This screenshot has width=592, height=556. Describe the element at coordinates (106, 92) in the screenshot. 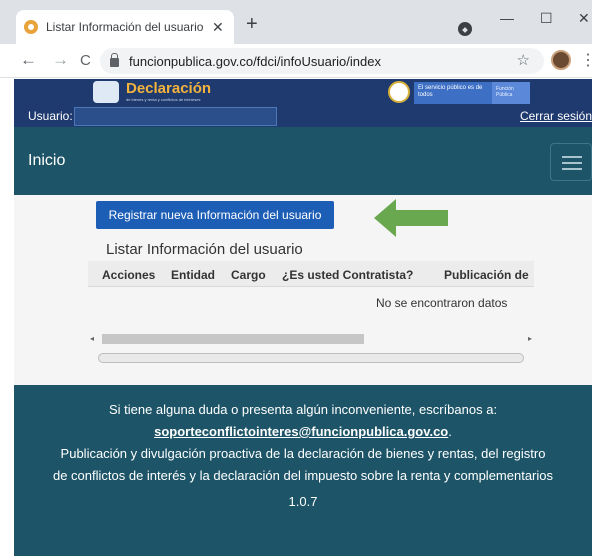

I see `declaracion-logo-icon` at that location.